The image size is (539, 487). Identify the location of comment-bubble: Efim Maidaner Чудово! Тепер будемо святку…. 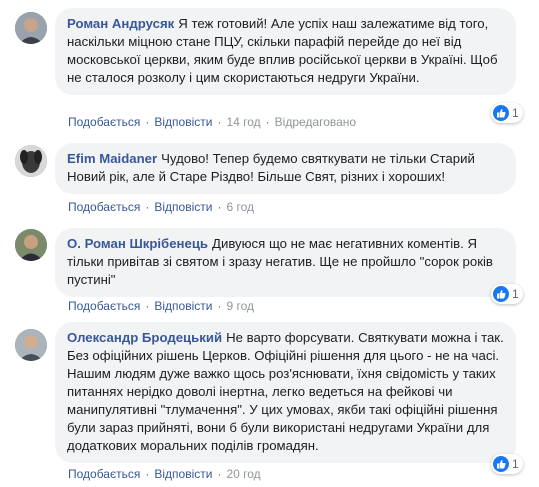
(285, 168).